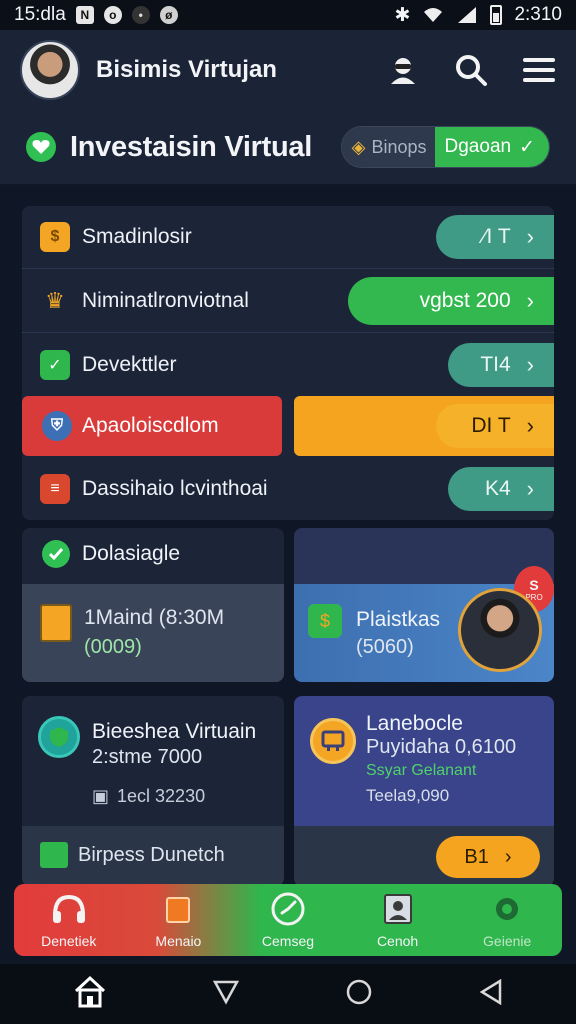 The height and width of the screenshot is (1024, 576). What do you see at coordinates (288, 941) in the screenshot?
I see `nav-label: Cemseg` at bounding box center [288, 941].